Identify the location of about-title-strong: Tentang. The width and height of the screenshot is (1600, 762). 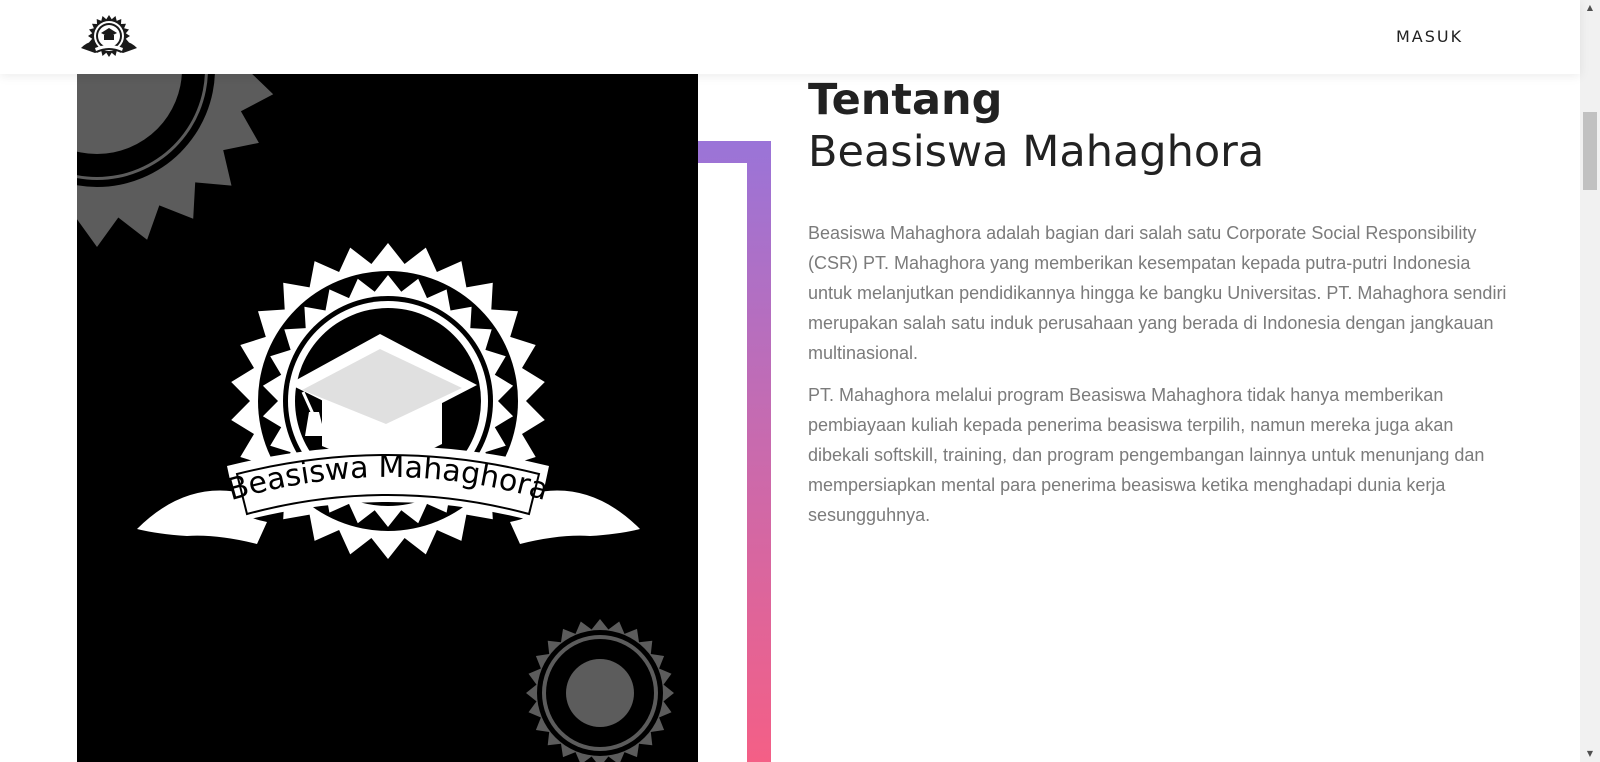
(905, 100).